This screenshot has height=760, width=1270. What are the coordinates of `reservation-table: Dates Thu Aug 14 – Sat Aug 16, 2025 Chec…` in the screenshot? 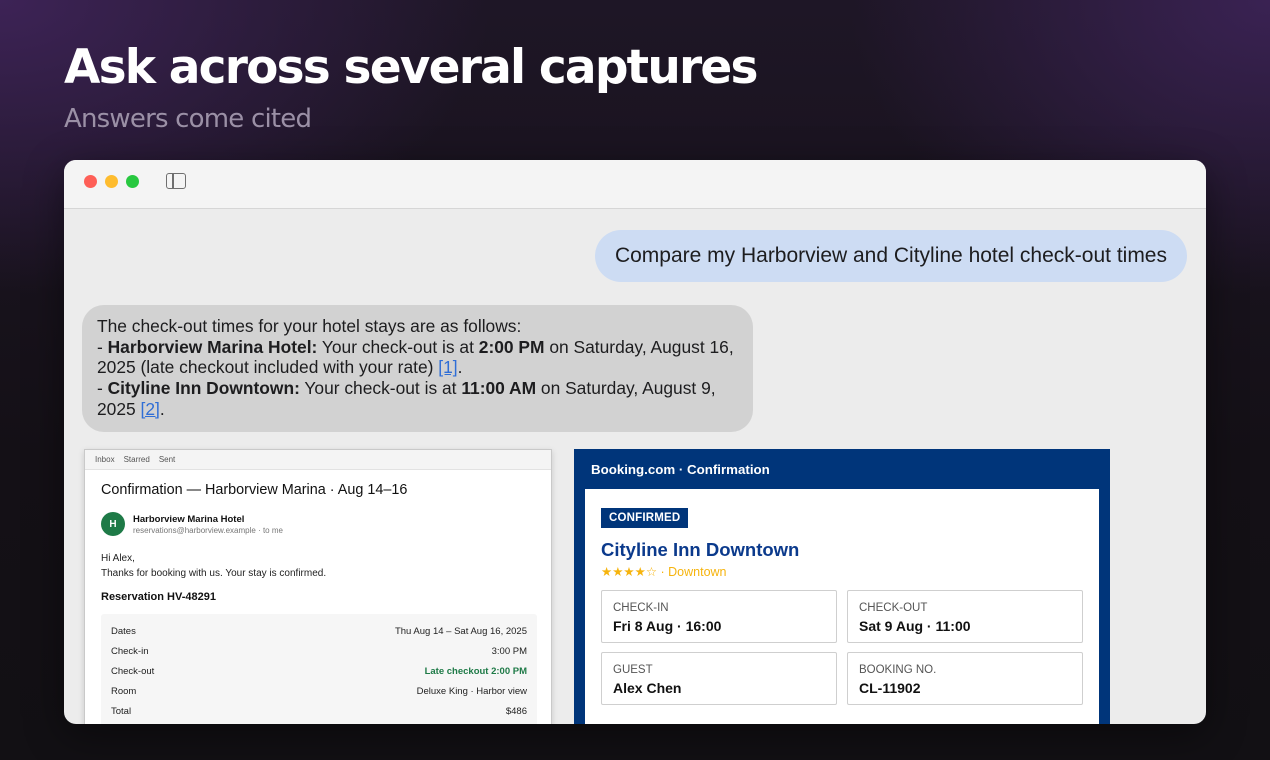 It's located at (319, 669).